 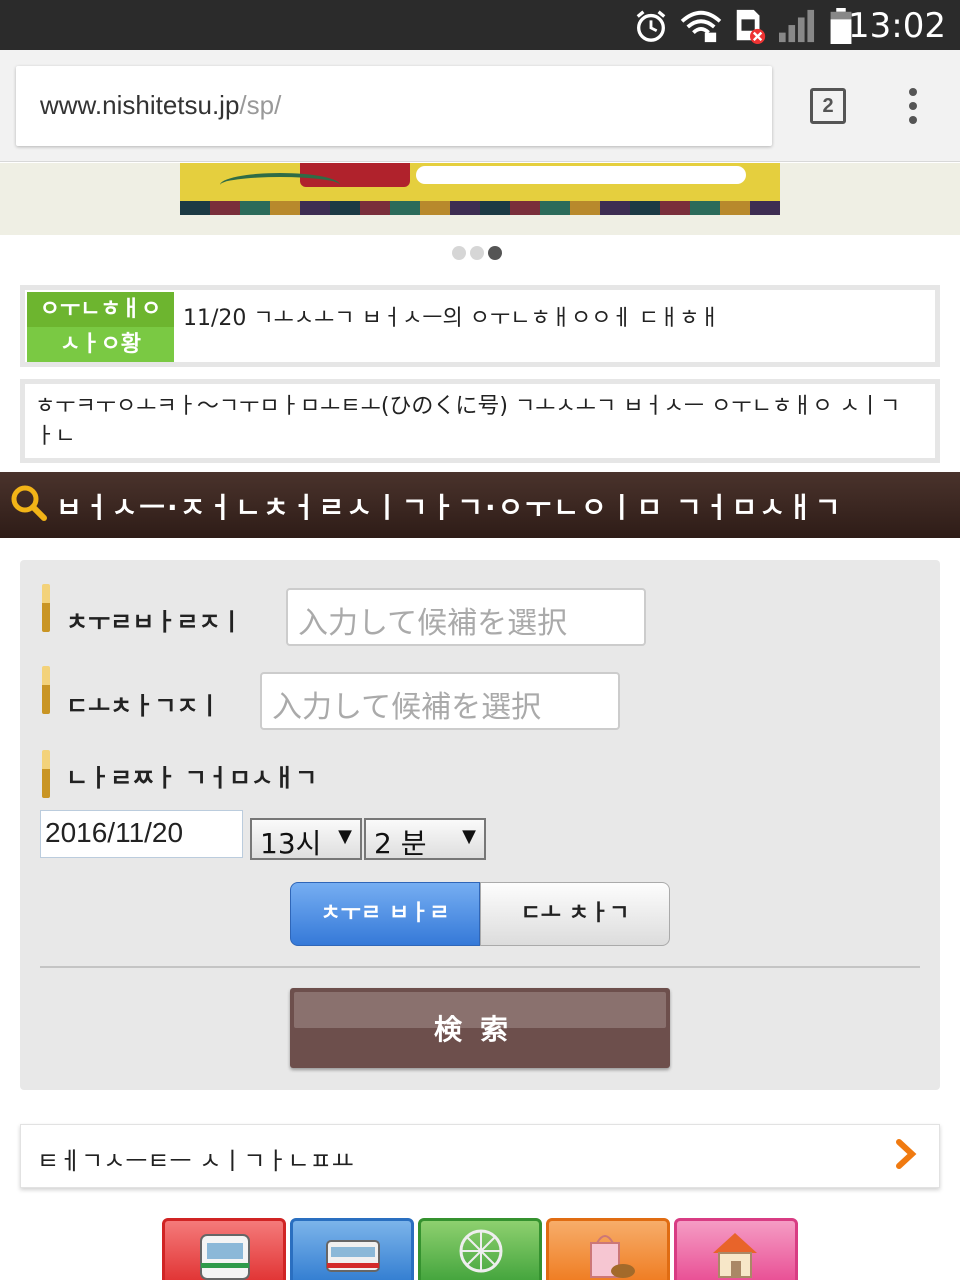 I want to click on ferris-wheel-icon, so click(x=481, y=1251).